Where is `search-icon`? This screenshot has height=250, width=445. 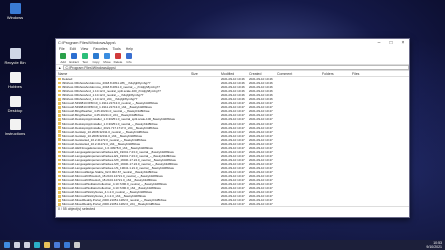 search-icon is located at coordinates (17, 245).